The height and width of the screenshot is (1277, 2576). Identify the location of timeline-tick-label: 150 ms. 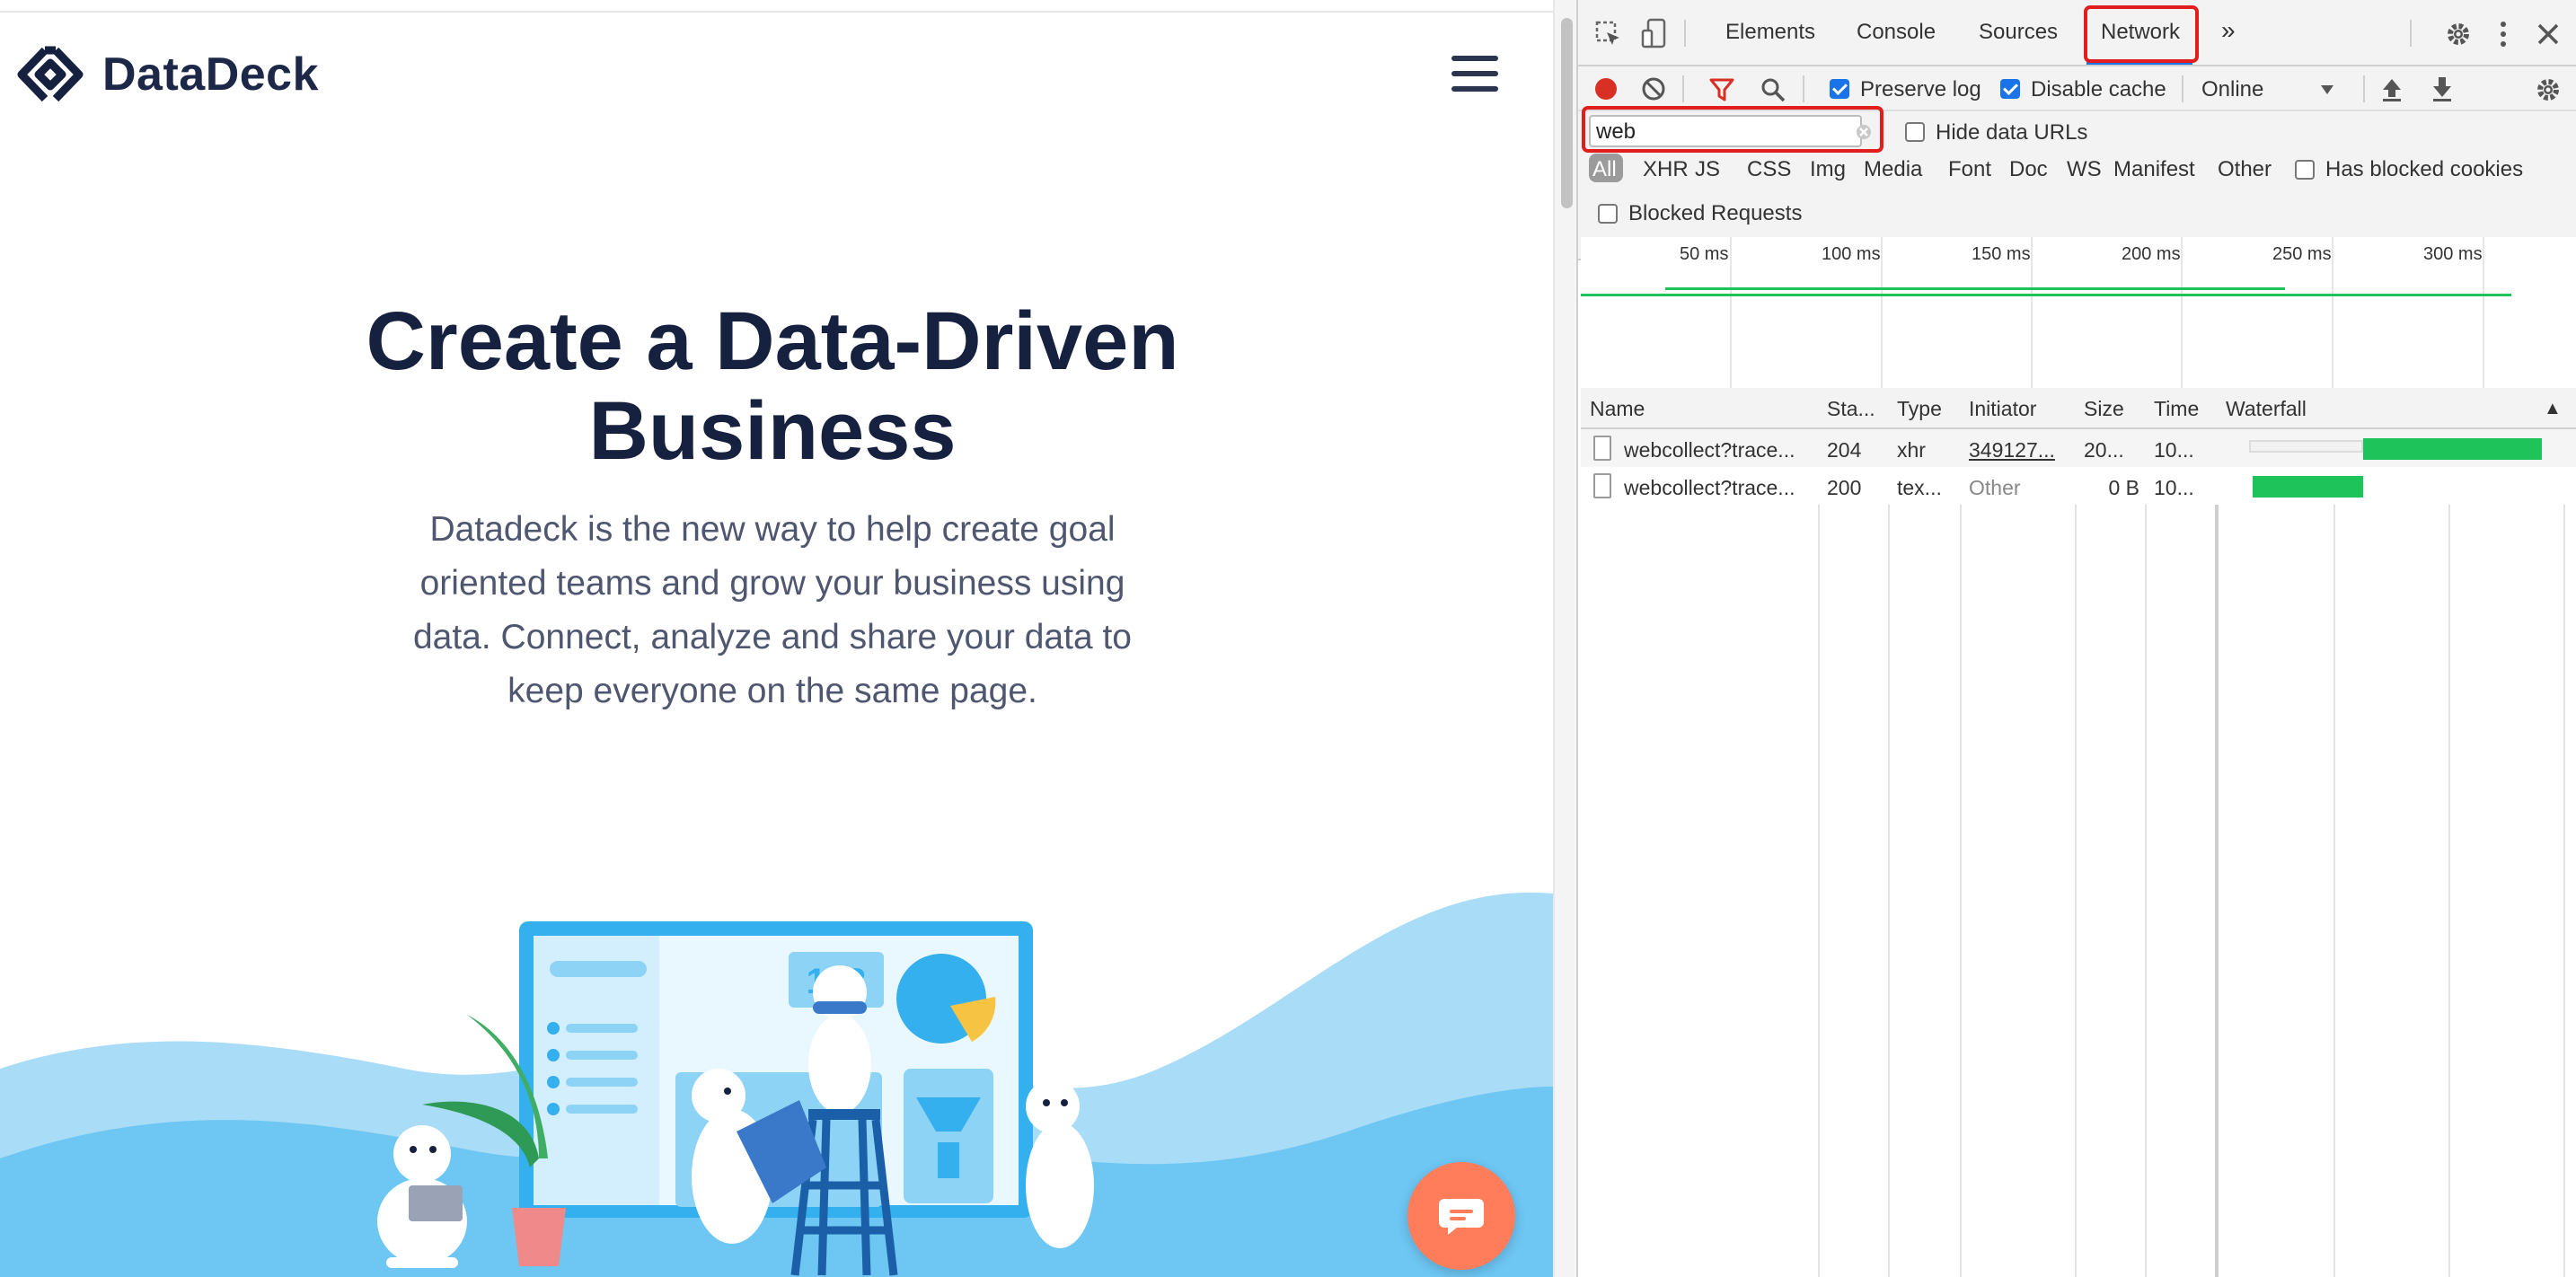
(2001, 254).